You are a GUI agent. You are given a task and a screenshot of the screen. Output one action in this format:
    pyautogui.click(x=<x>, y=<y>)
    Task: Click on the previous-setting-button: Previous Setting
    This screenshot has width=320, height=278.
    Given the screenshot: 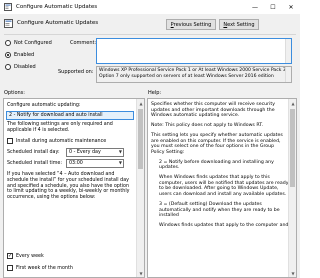 What is the action you would take?
    pyautogui.click(x=191, y=24)
    